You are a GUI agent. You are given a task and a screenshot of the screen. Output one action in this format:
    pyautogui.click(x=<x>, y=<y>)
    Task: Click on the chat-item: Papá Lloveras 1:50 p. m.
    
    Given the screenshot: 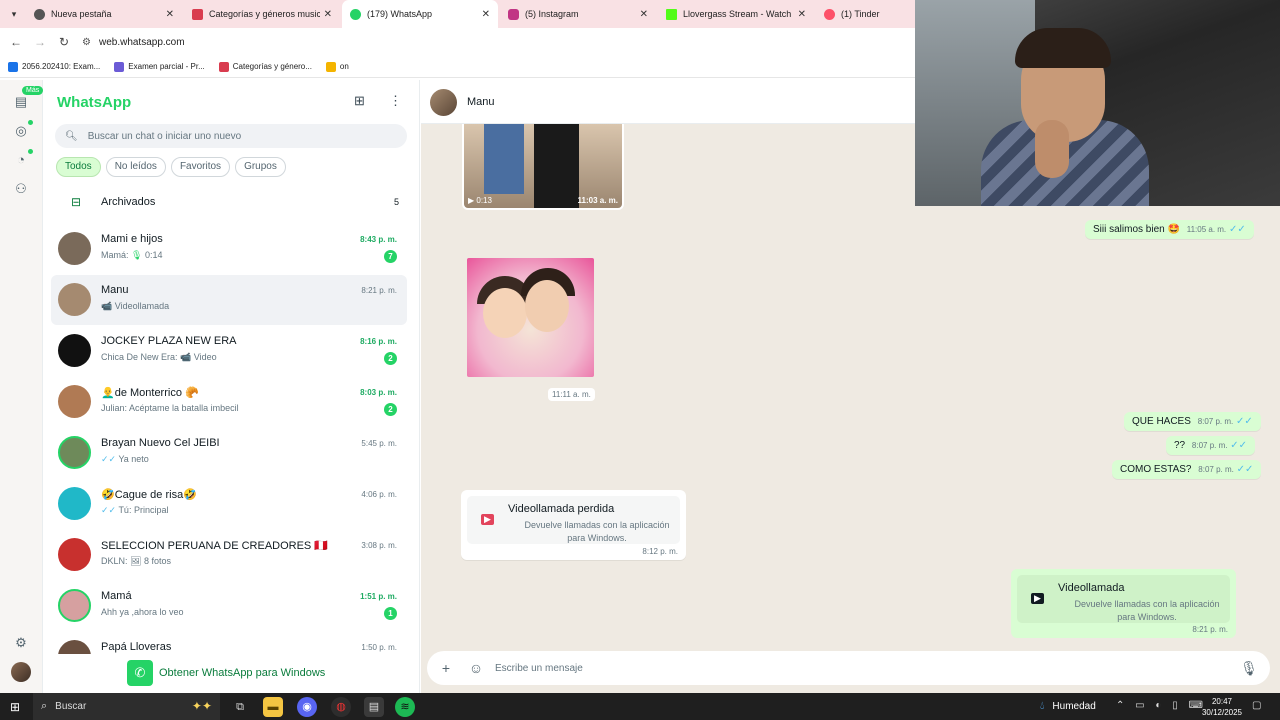 What is the action you would take?
    pyautogui.click(x=229, y=643)
    